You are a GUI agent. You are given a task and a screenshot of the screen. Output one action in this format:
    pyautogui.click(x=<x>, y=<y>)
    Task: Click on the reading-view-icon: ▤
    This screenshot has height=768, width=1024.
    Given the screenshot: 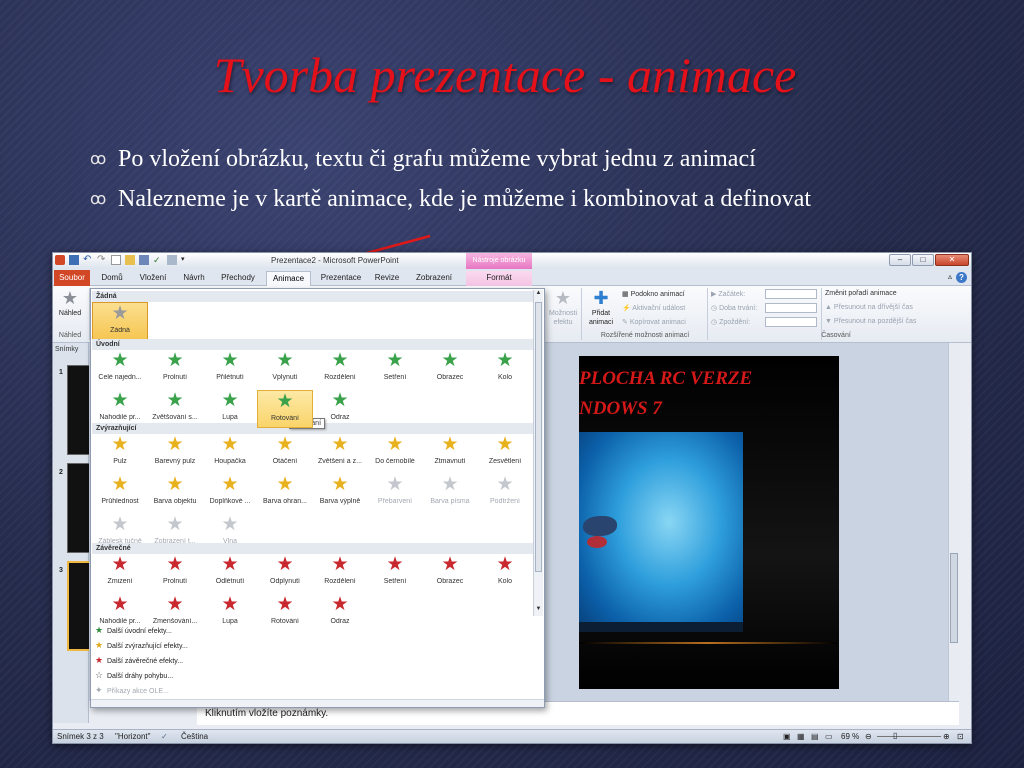 What is the action you would take?
    pyautogui.click(x=815, y=736)
    